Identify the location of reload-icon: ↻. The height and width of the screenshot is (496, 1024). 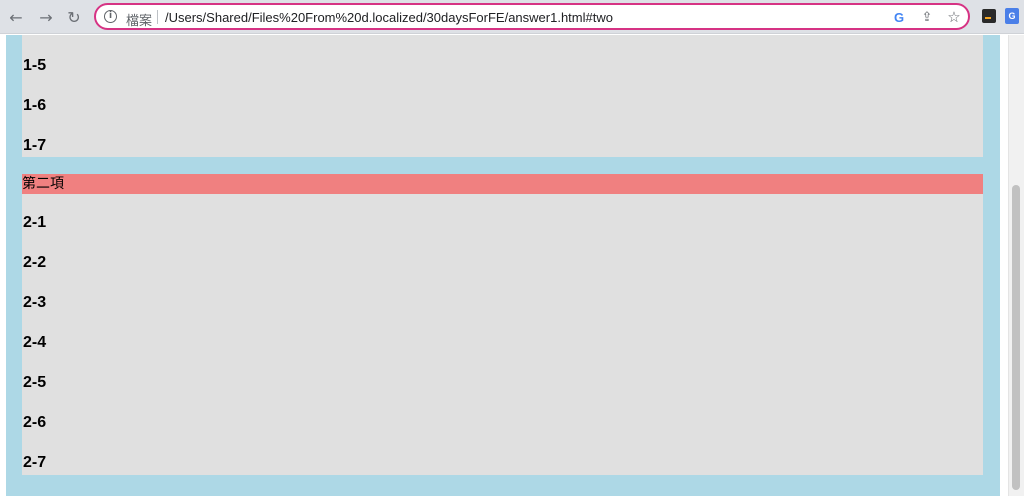
(74, 17).